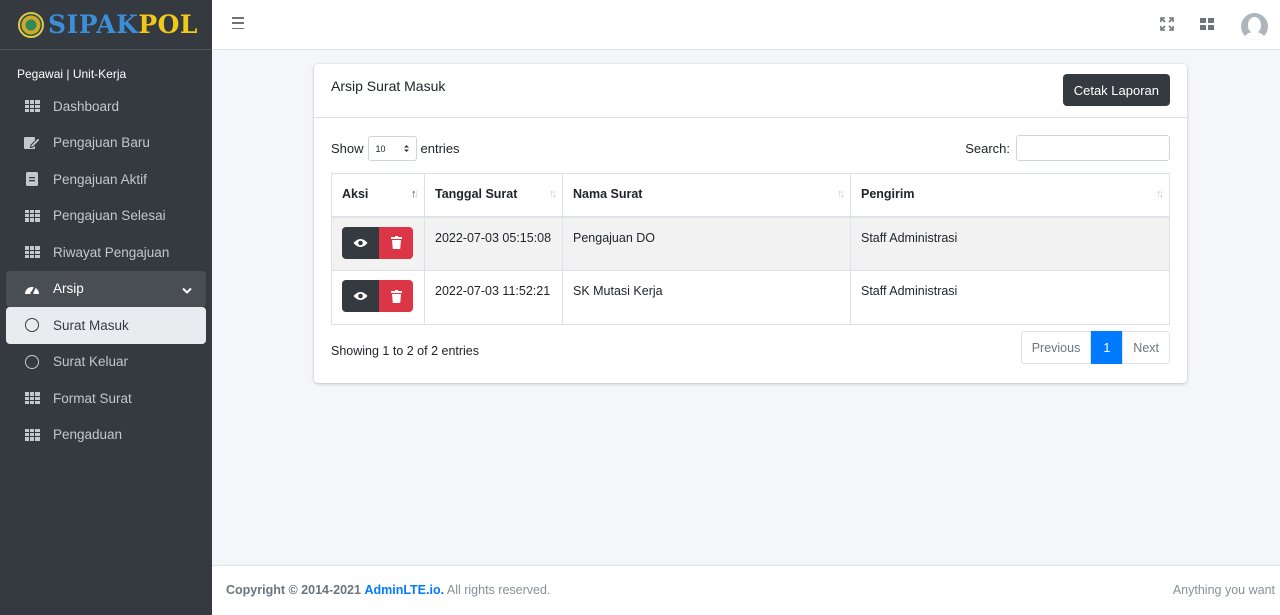 The width and height of the screenshot is (1280, 615). Describe the element at coordinates (706, 243) in the screenshot. I see `nama-cell: Pengajuan DO` at that location.